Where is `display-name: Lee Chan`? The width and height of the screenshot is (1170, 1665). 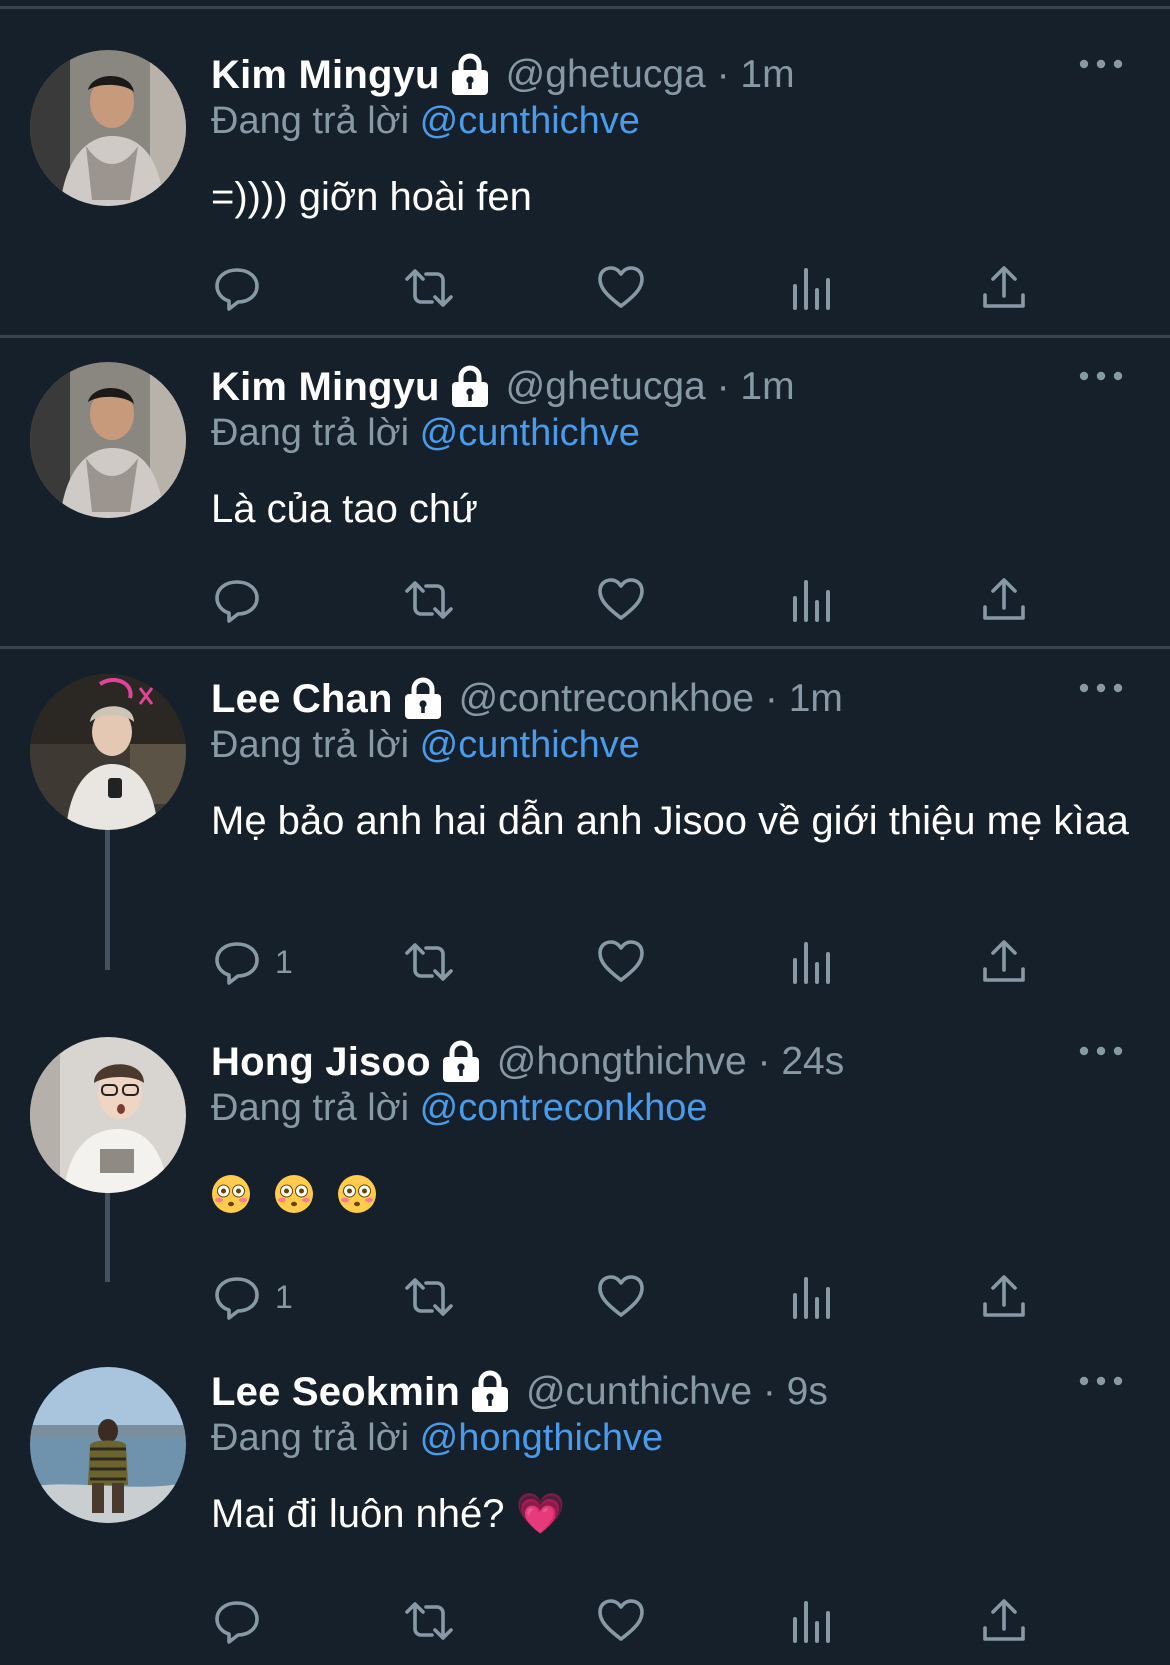 display-name: Lee Chan is located at coordinates (302, 699).